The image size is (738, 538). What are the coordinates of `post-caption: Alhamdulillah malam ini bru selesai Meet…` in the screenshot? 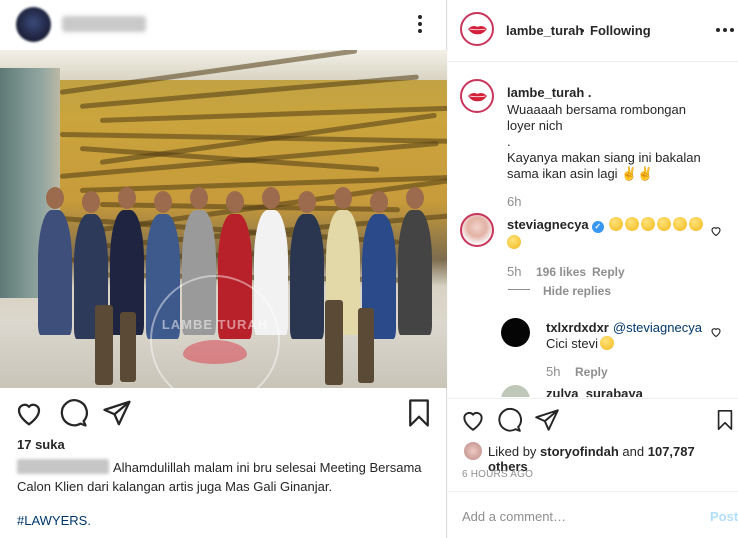 It's located at (227, 477).